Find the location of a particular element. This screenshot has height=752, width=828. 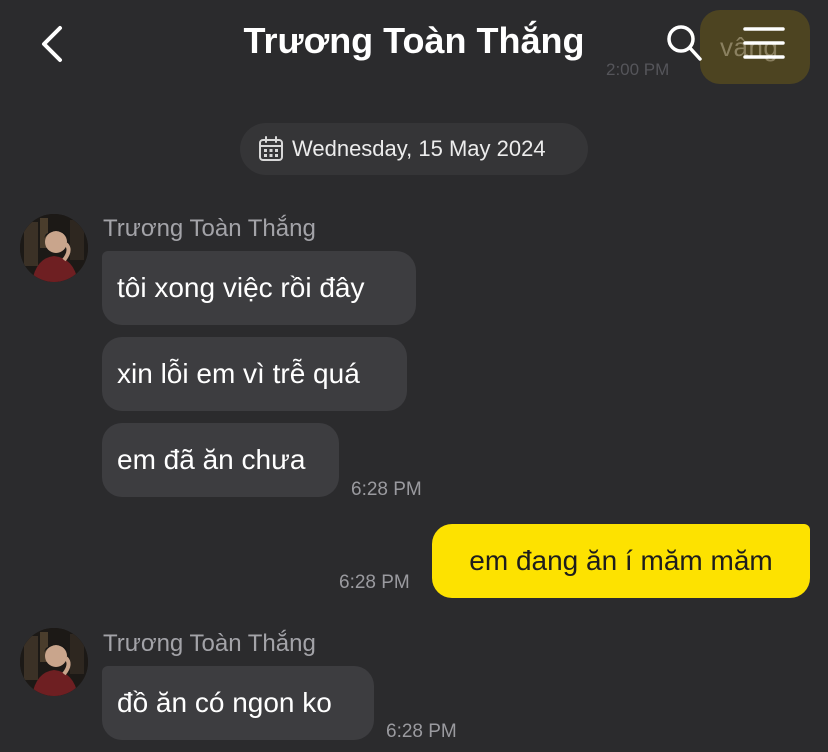

calendar-icon is located at coordinates (271, 148).